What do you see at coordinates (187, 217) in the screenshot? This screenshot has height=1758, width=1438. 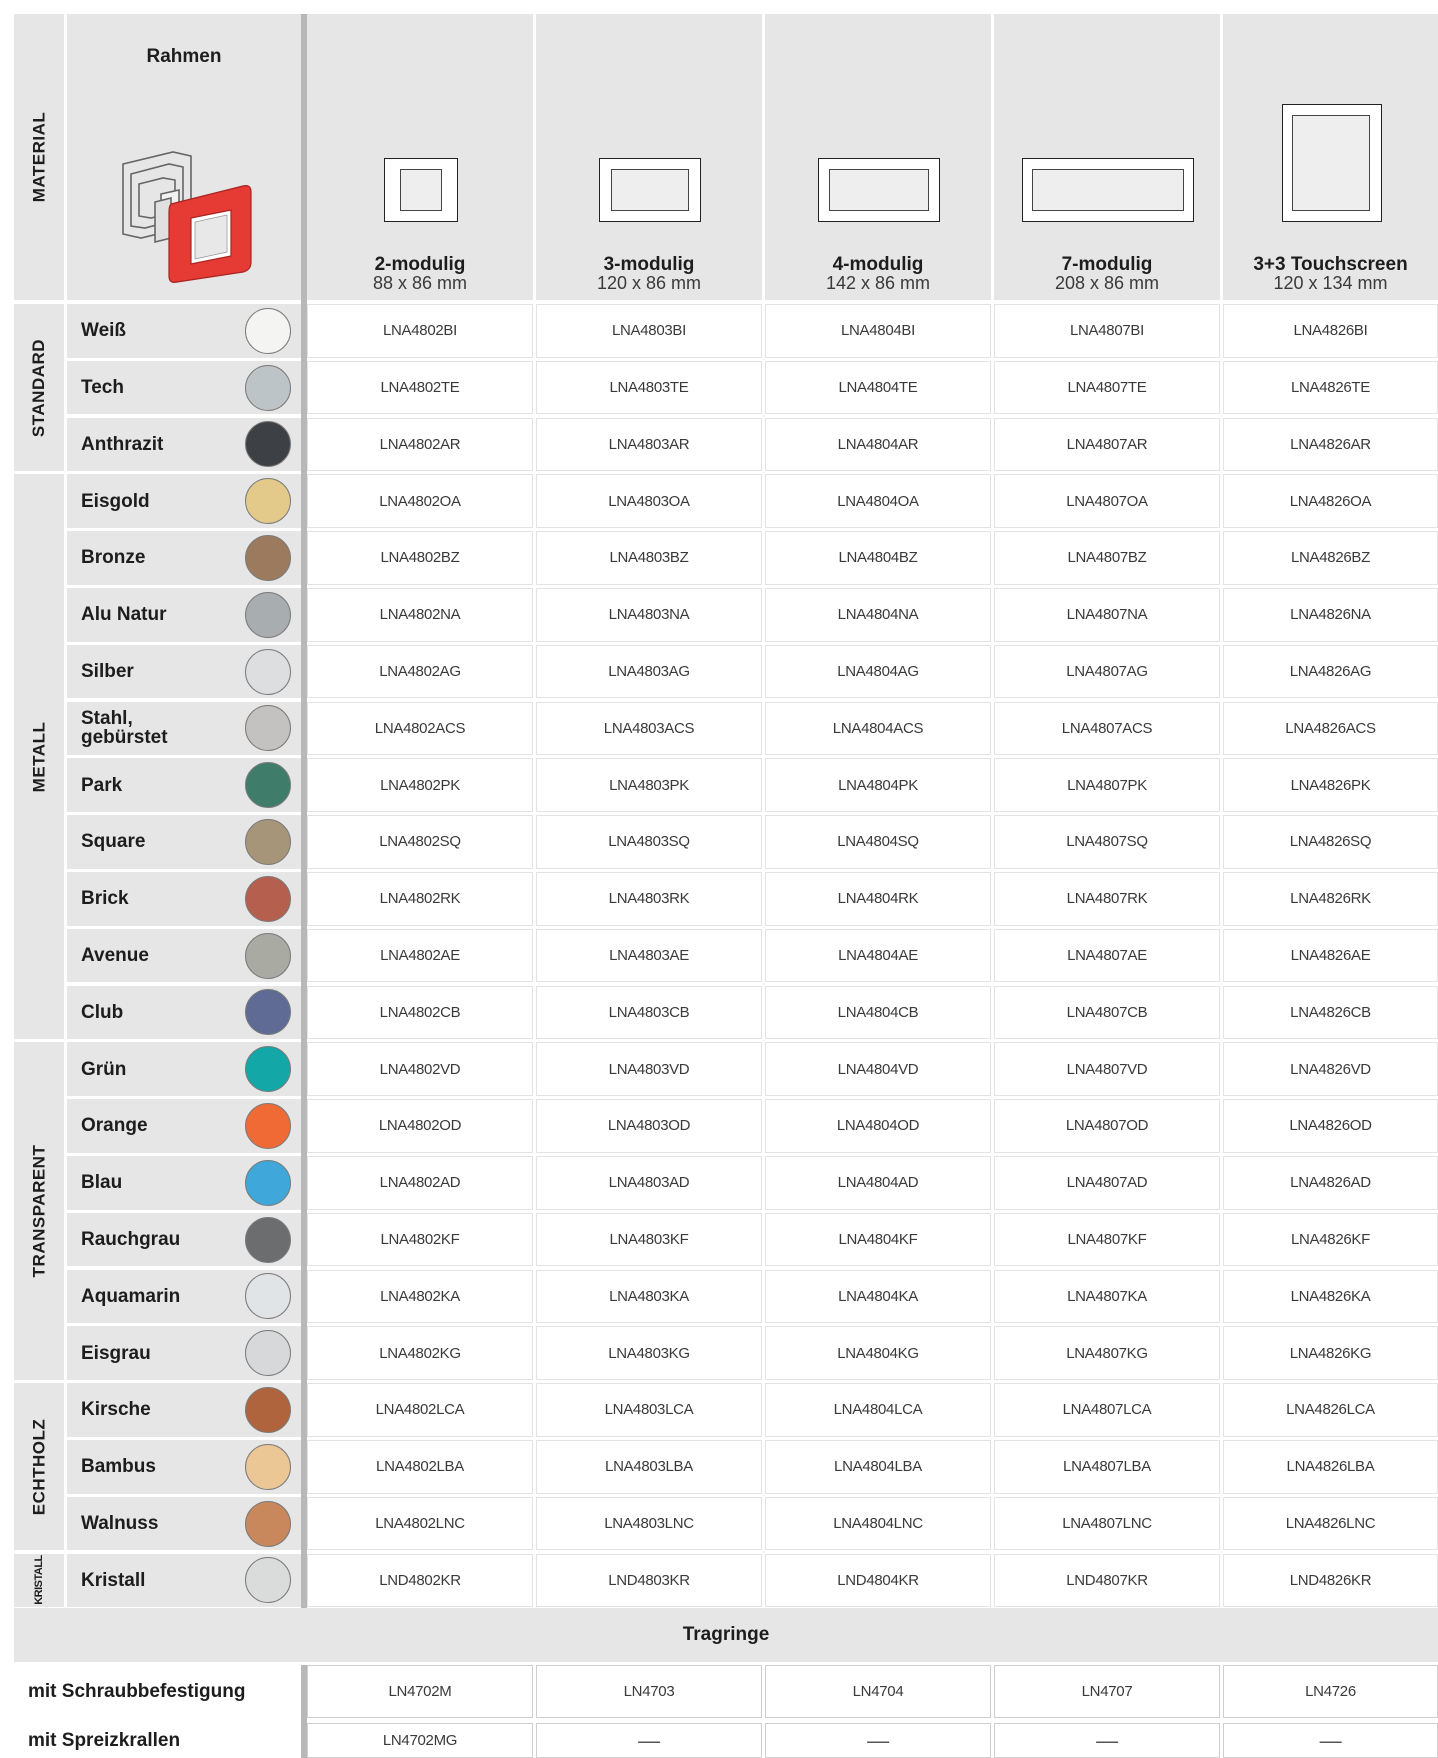 I see `frame-assembly-icon` at bounding box center [187, 217].